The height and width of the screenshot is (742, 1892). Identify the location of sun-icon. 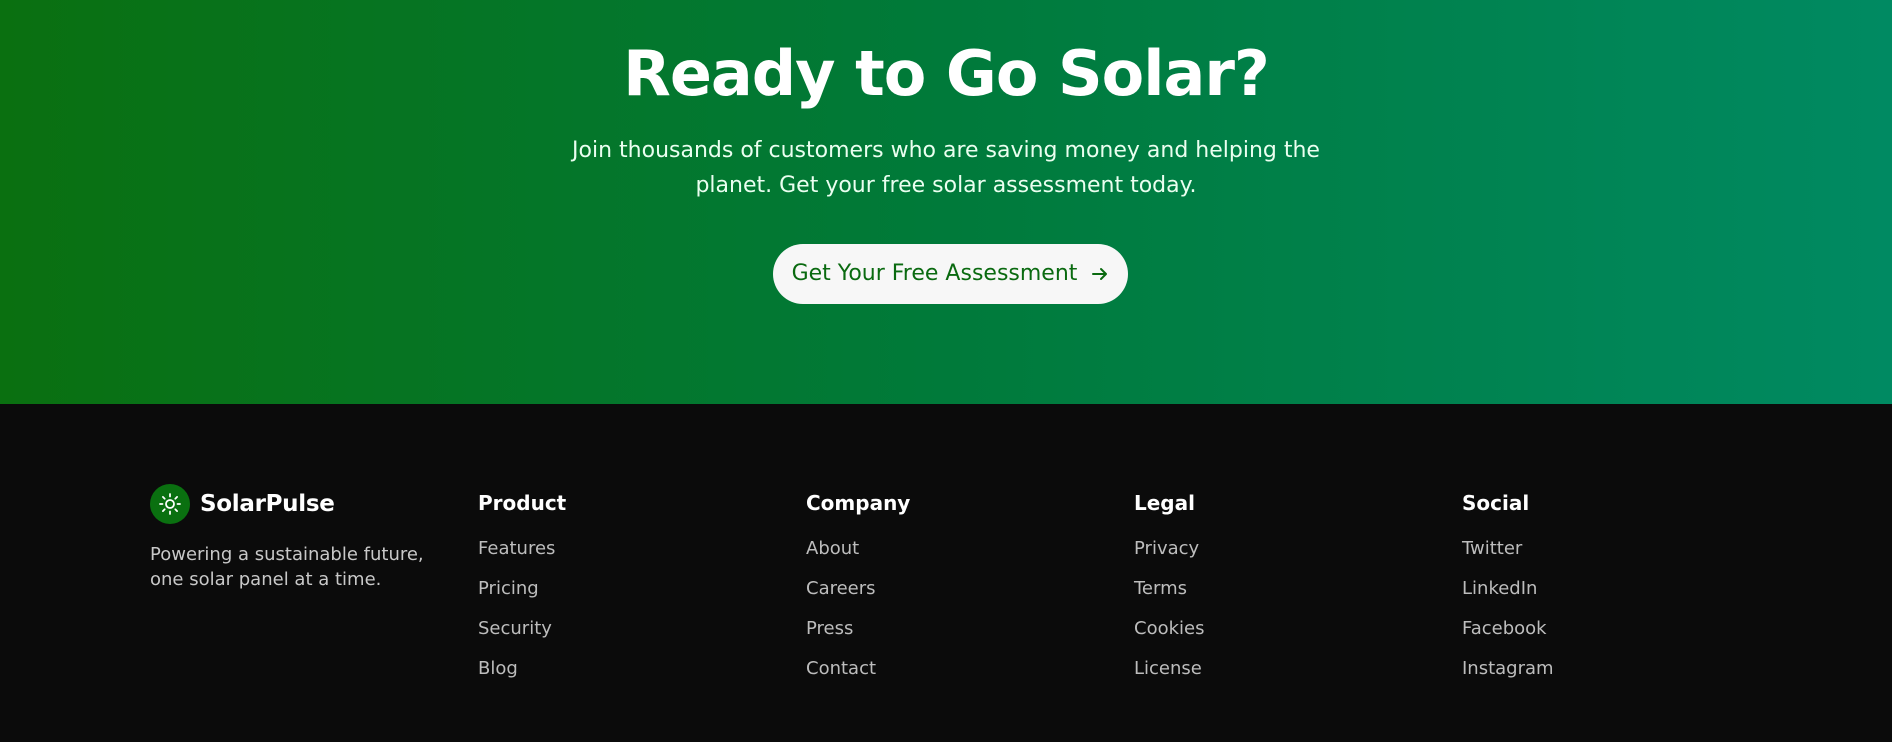
(170, 504).